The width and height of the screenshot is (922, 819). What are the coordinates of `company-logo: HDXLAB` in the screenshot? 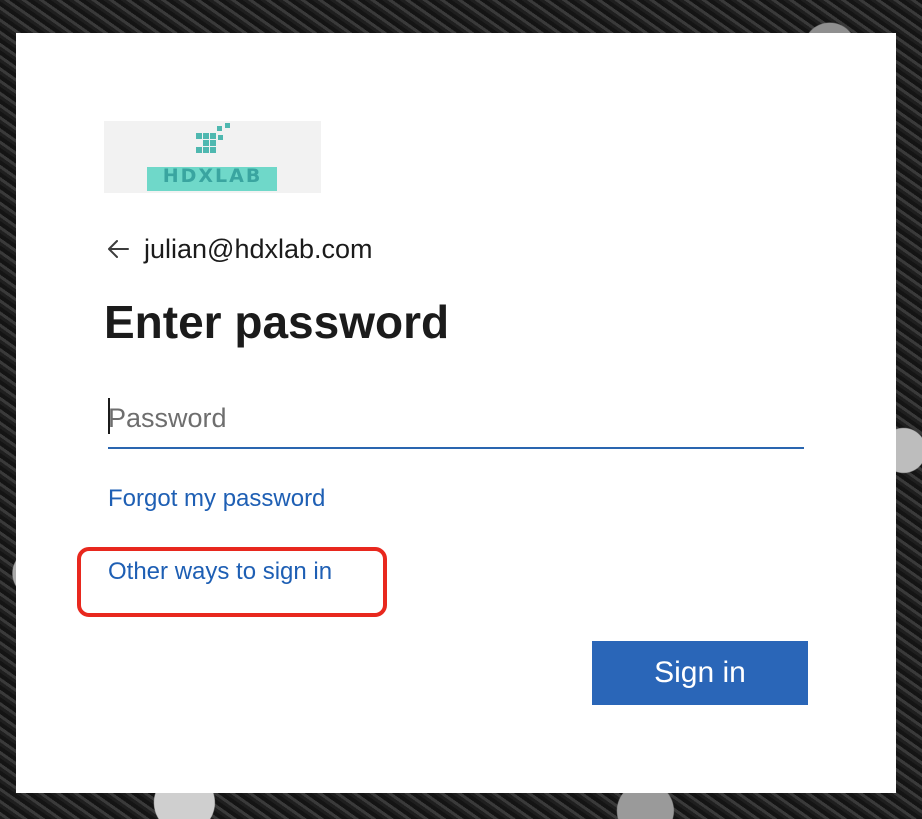 It's located at (212, 157).